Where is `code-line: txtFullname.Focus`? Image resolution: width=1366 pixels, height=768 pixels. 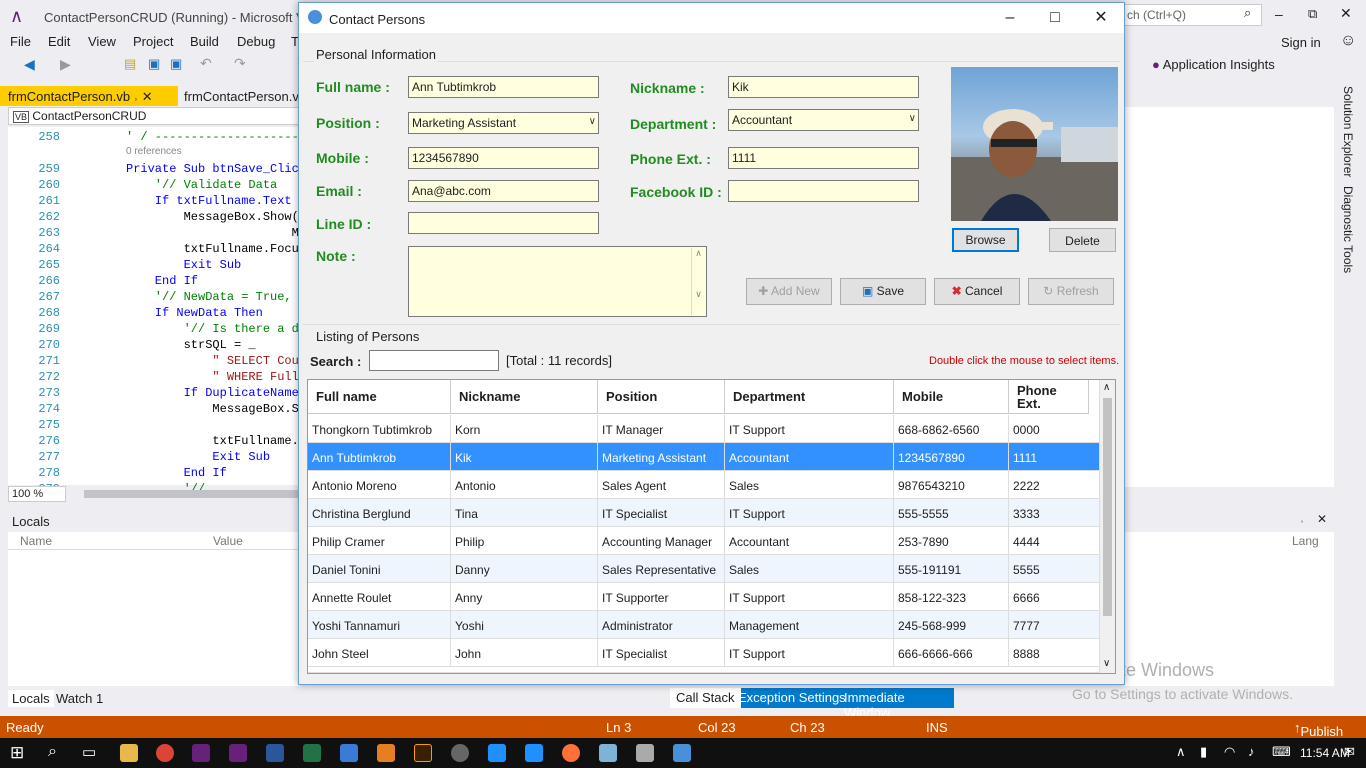
code-line: txtFullname.Focus is located at coordinates (216, 249).